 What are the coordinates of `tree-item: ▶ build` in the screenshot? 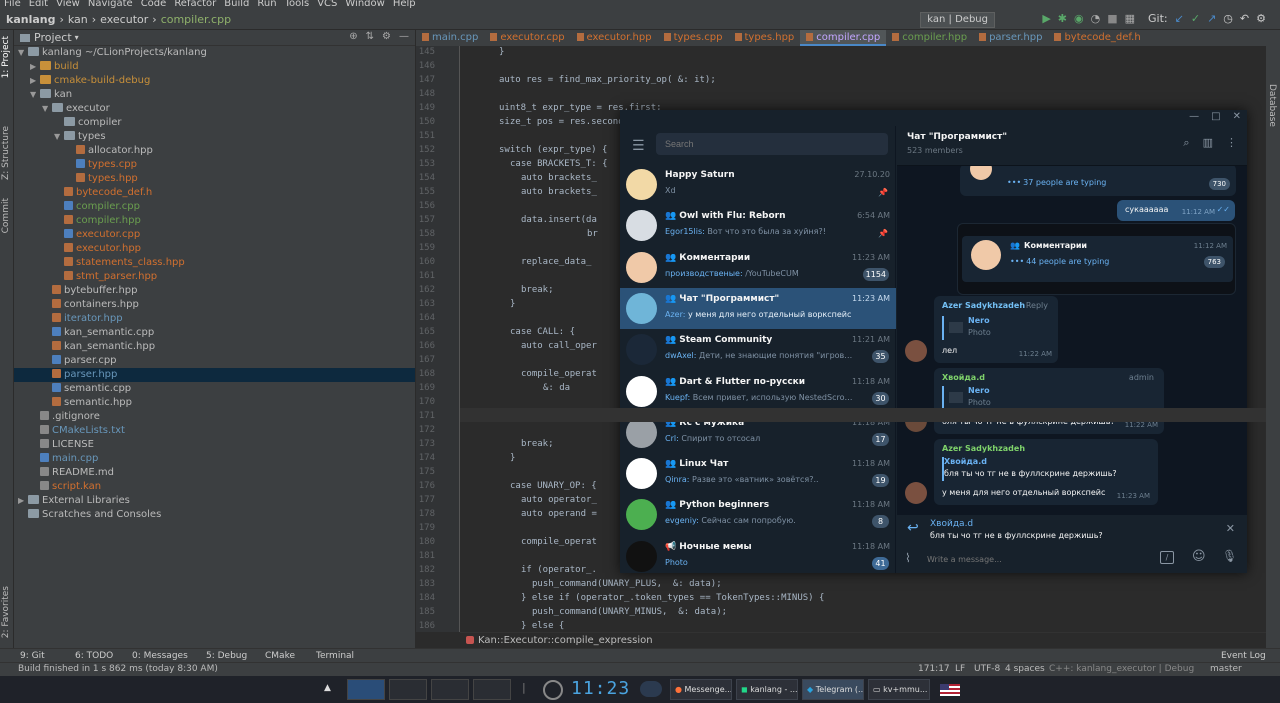 It's located at (214, 67).